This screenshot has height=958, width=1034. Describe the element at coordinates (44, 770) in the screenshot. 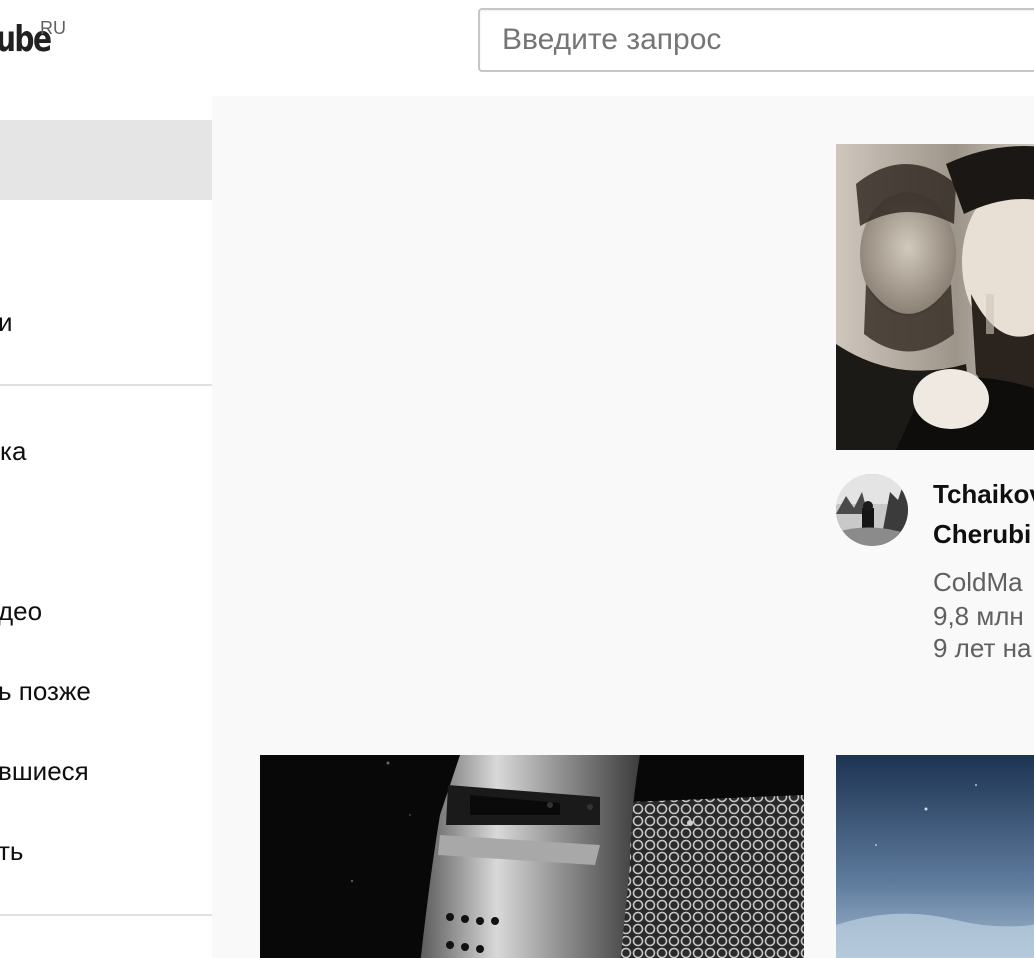

I see `sidebar-item-label: вшиеся` at that location.